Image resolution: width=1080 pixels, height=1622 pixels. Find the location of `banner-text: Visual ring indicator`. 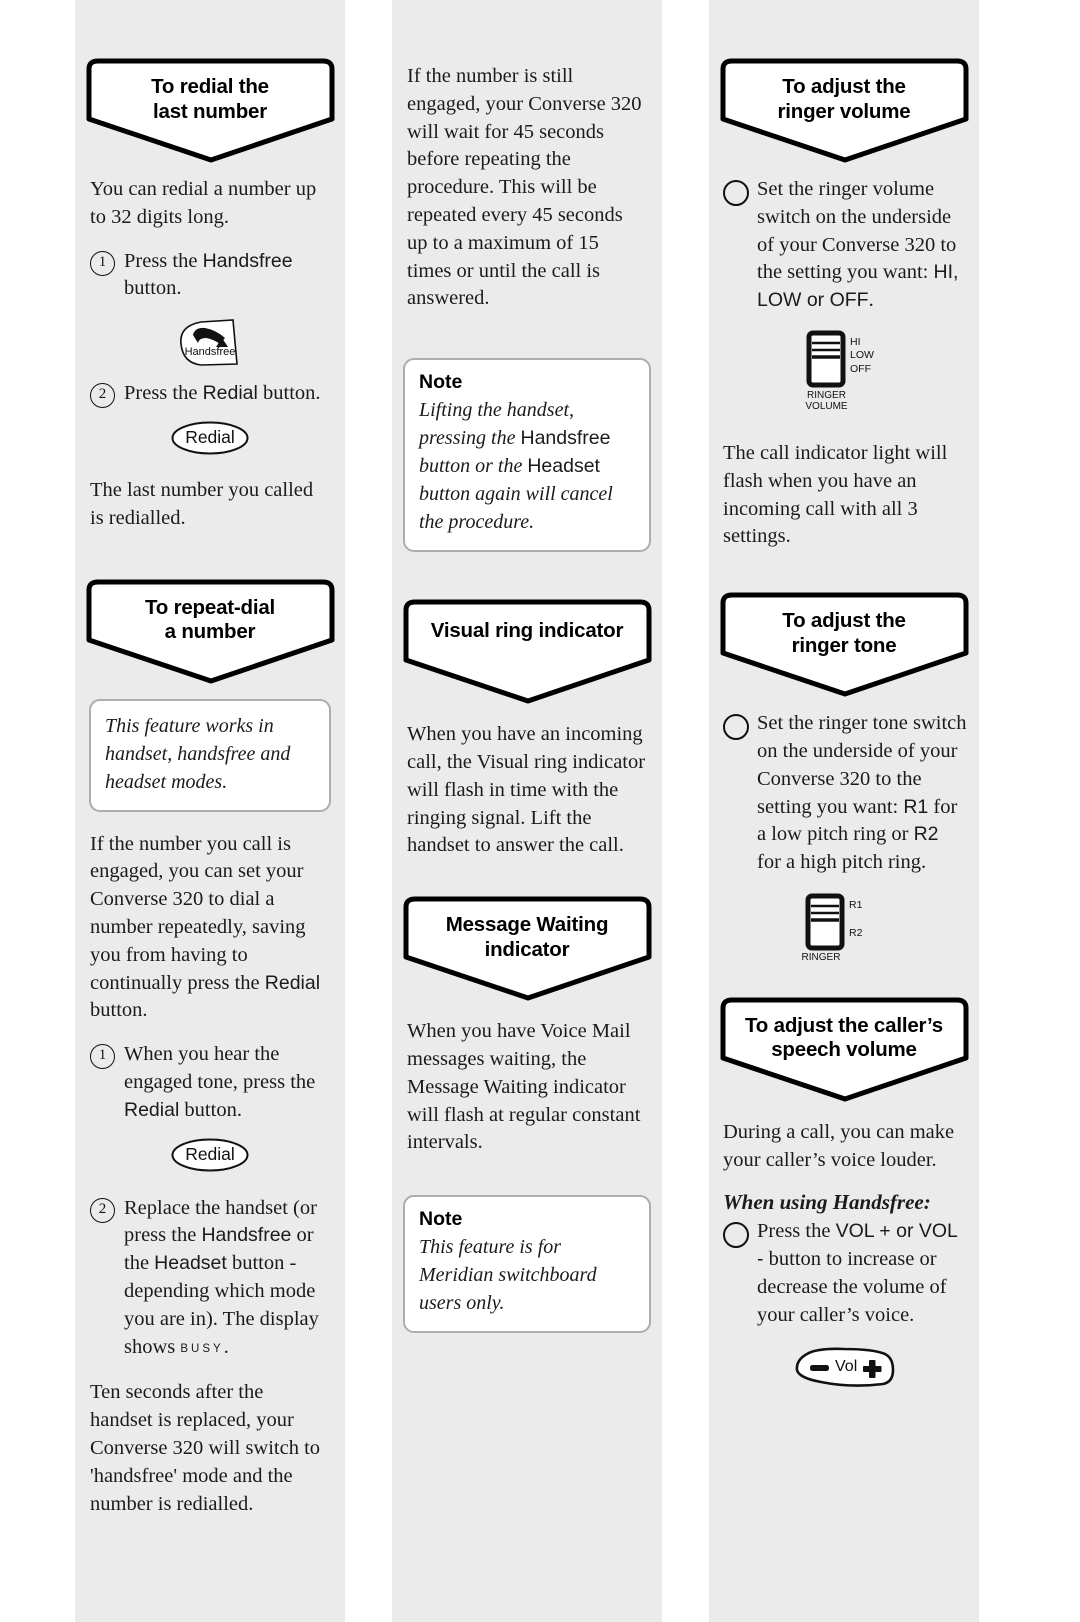

banner-text: Visual ring indicator is located at coordinates (527, 631).